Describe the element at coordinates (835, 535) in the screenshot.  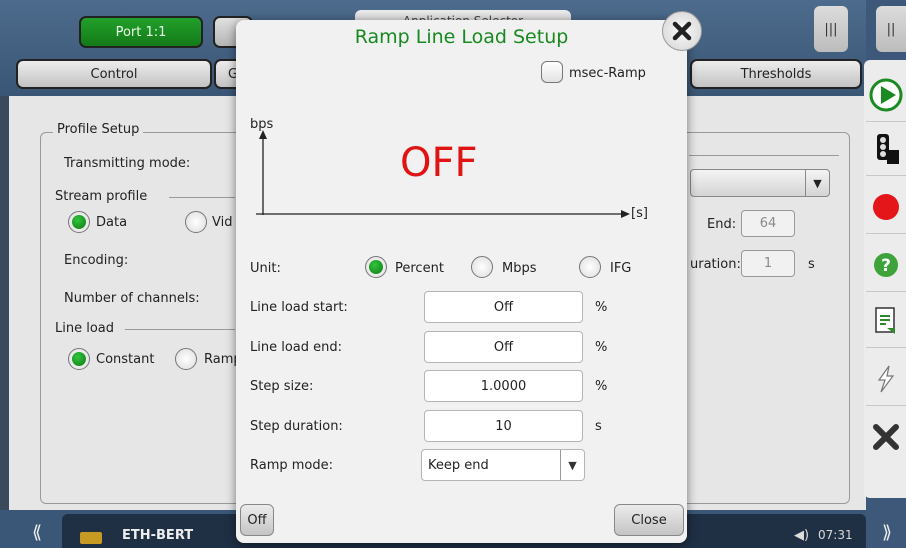
I see `clock: 07:31` at that location.